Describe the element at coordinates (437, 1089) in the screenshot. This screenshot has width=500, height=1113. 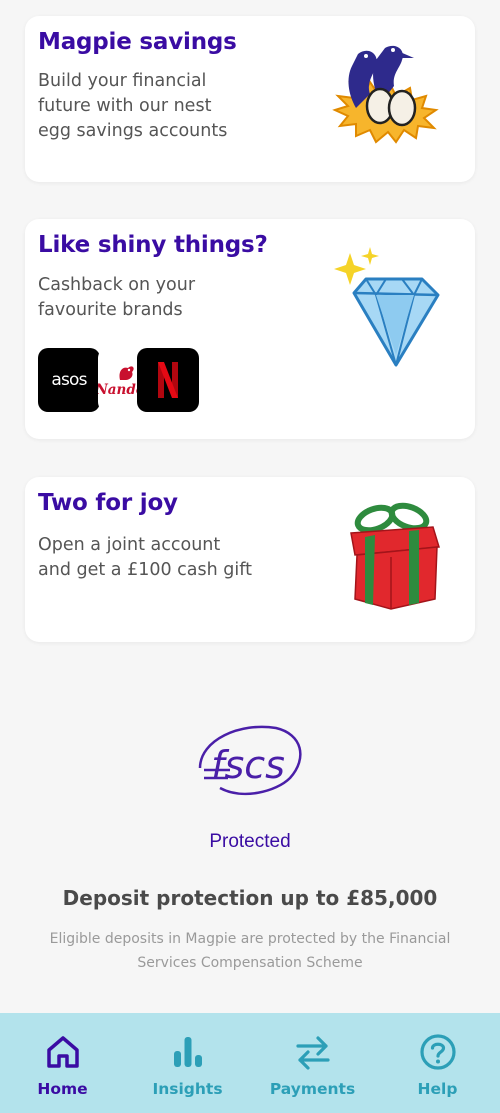
I see `tab-label: Help` at that location.